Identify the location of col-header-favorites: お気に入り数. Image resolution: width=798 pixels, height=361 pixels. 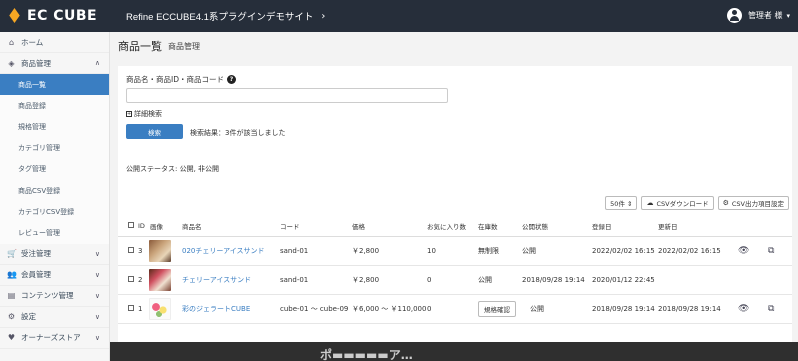
(446, 227).